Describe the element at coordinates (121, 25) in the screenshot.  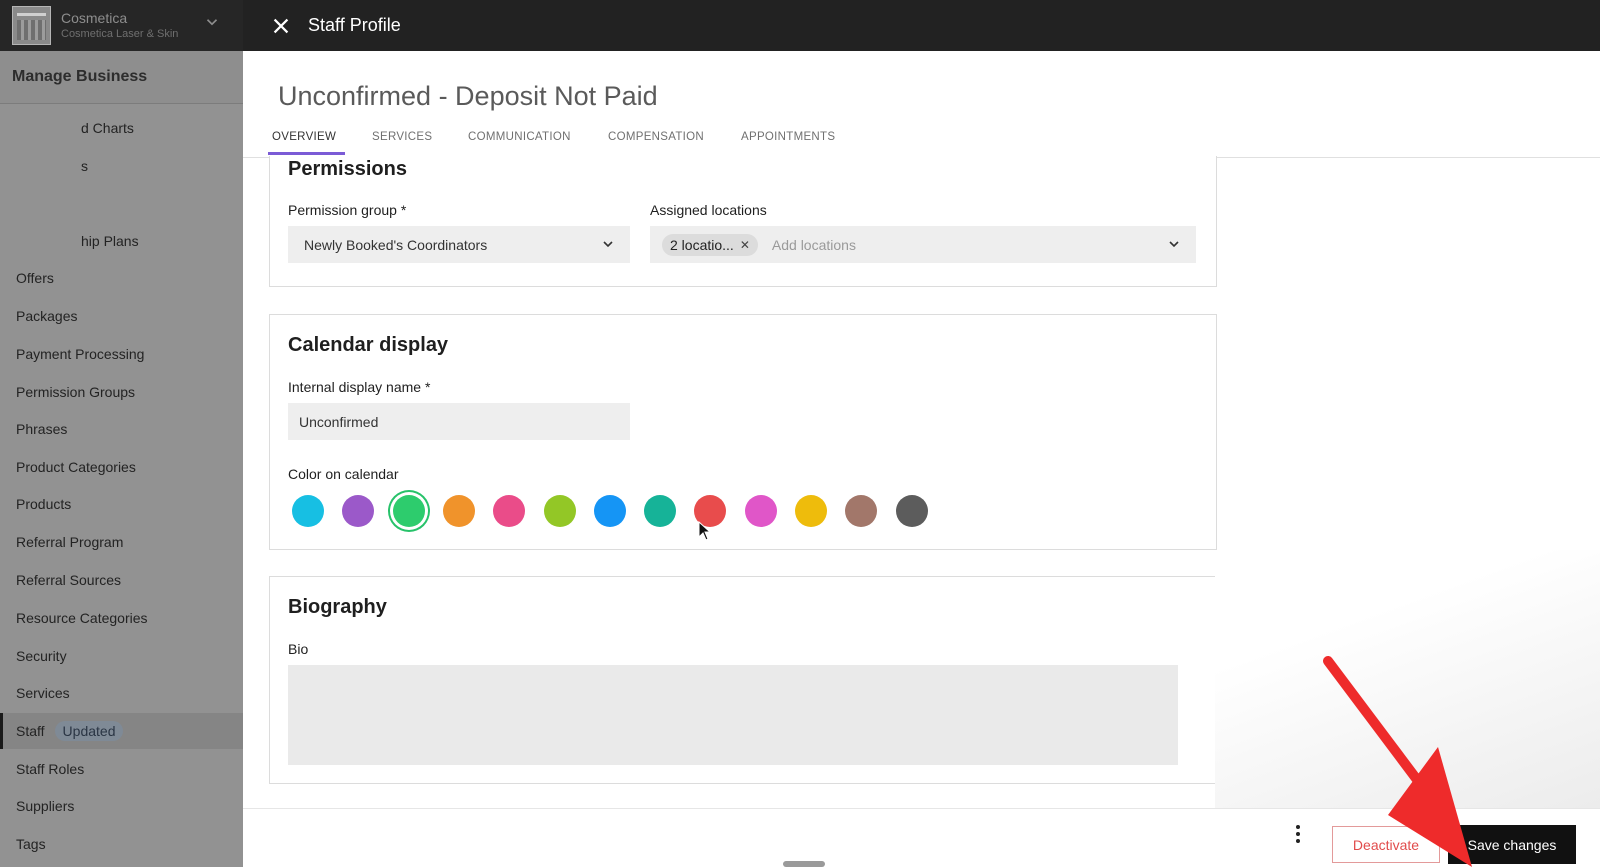
I see `business-switcher: Cosmetica Cosmetica Laser & Skin` at that location.